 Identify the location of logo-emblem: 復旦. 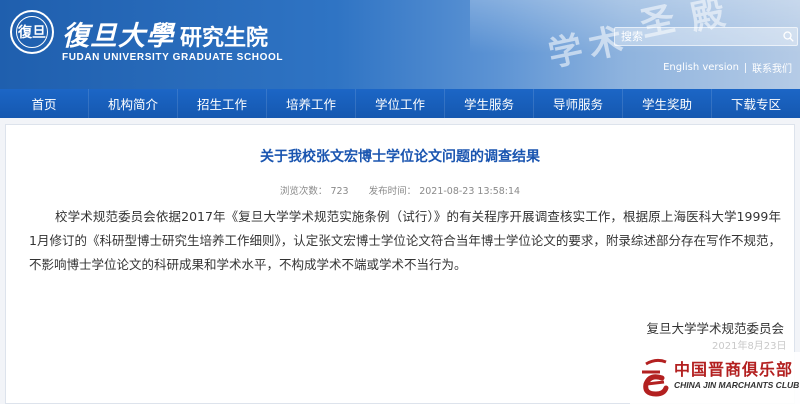
(32, 32).